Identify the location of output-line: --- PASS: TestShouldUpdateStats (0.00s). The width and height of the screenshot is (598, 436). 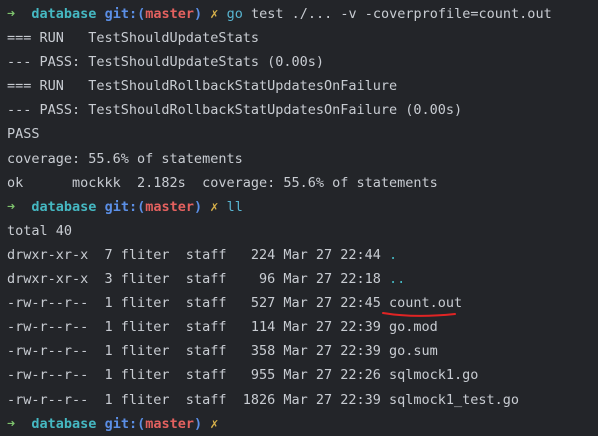
(165, 62).